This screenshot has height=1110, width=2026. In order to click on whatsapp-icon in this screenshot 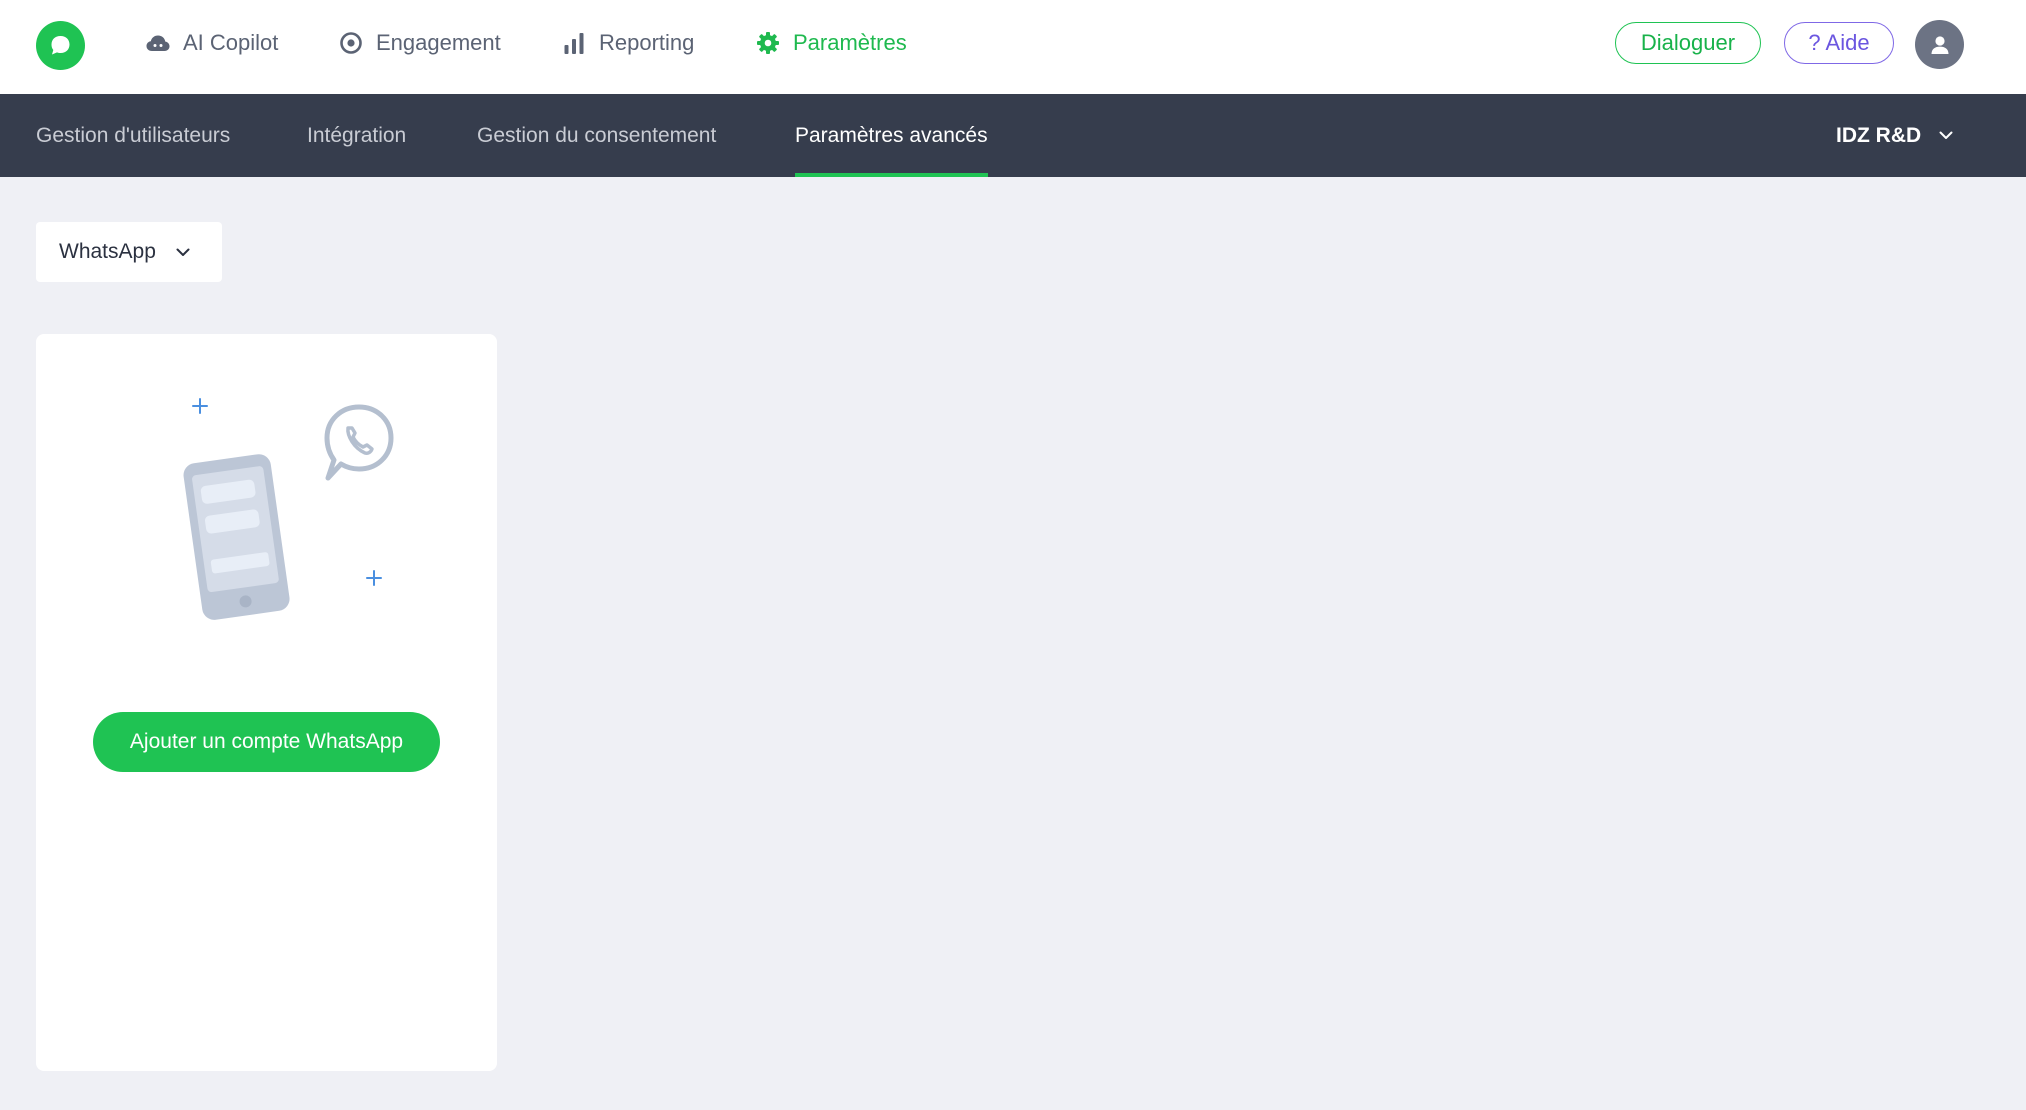, I will do `click(359, 442)`.